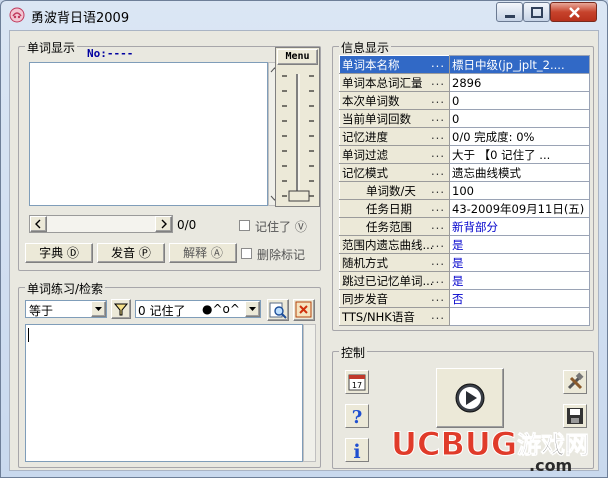 This screenshot has width=608, height=478. I want to click on info-row: 单词本总词汇量... 2896, so click(464, 82).